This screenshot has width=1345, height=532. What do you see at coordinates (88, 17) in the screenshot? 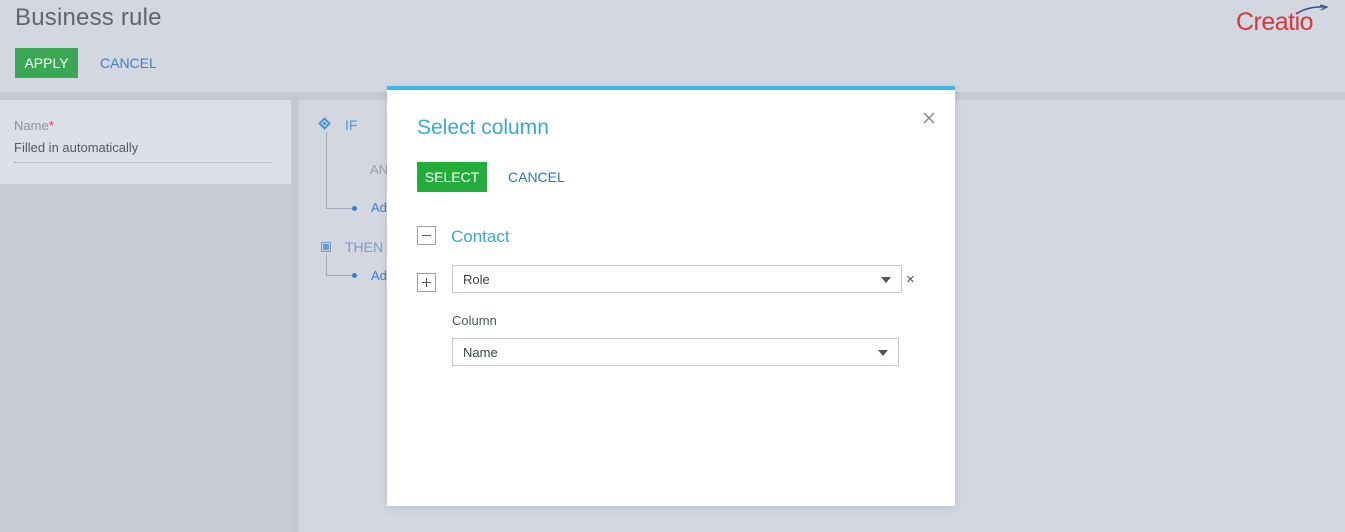
I see `page-title: Business rule` at bounding box center [88, 17].